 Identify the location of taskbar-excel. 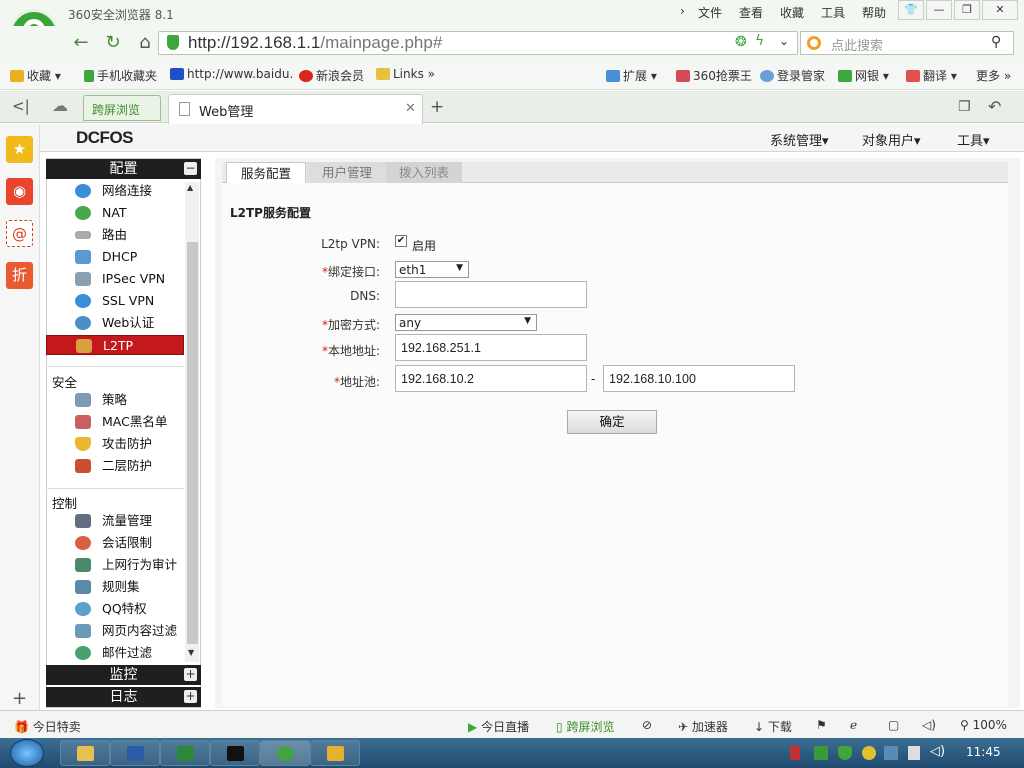
(185, 753).